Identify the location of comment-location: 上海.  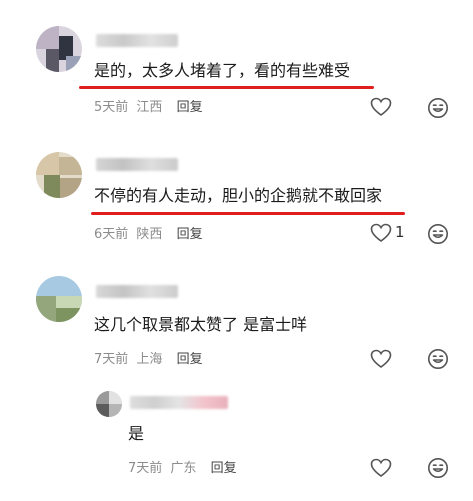
(149, 359).